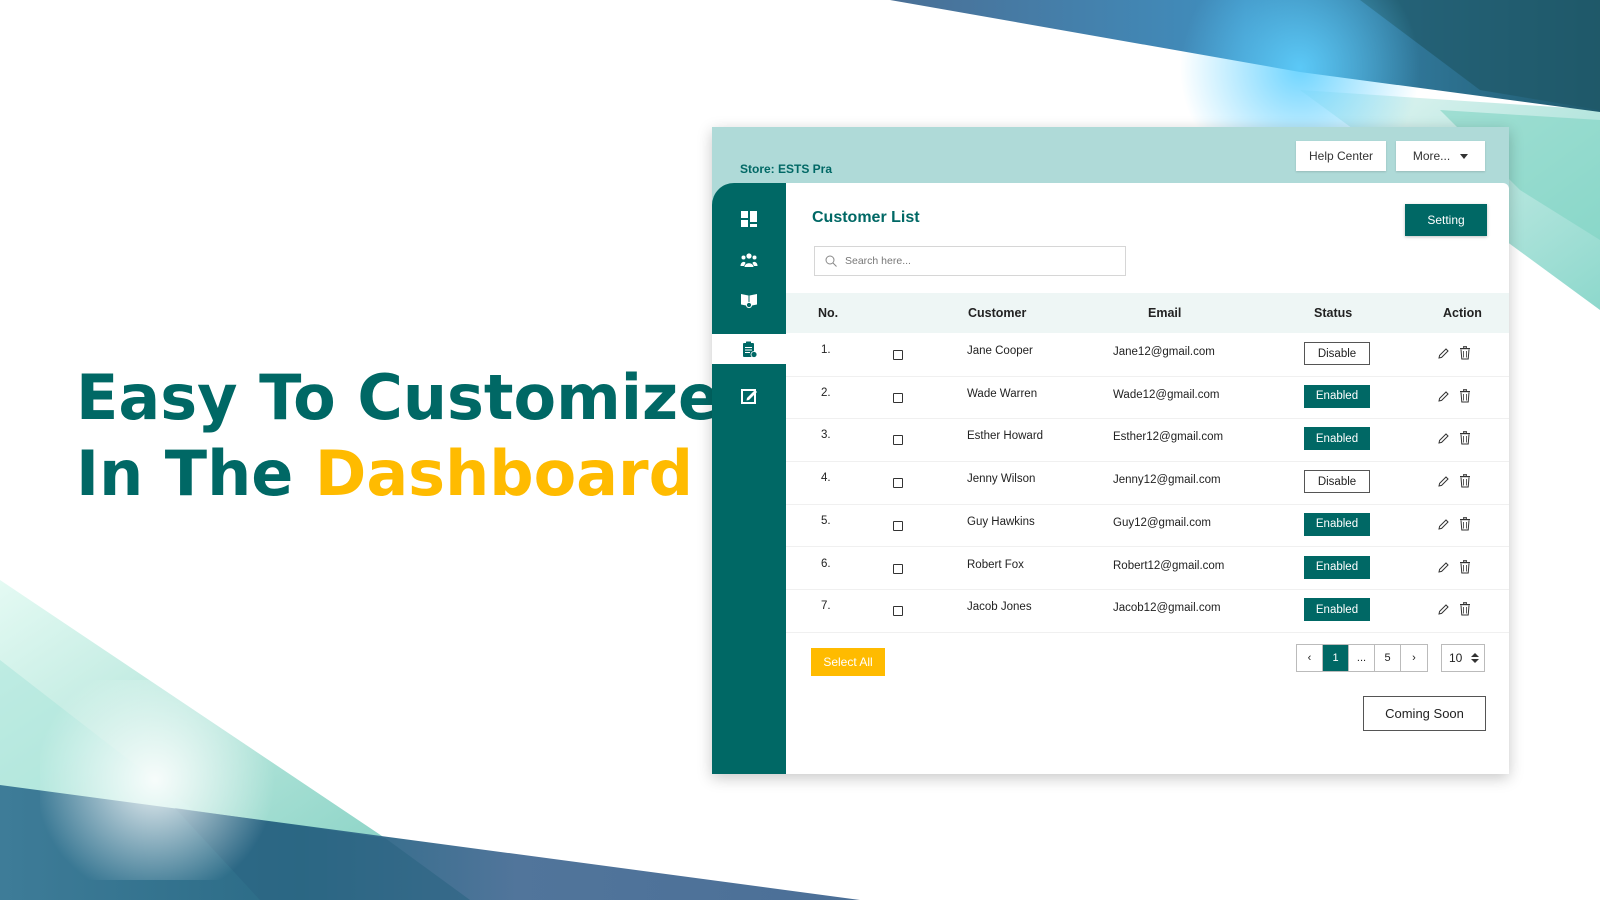 This screenshot has width=1600, height=900. Describe the element at coordinates (866, 217) in the screenshot. I see `page-title: Customer List` at that location.